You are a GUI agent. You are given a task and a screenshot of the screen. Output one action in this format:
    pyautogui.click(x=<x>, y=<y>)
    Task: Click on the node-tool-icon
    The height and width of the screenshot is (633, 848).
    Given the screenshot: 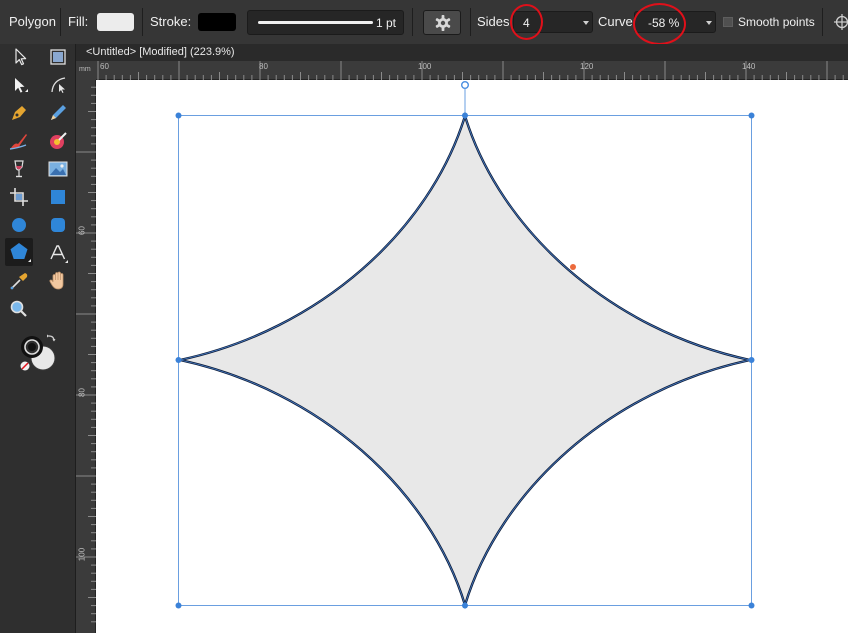 What is the action you would take?
    pyautogui.click(x=21, y=85)
    